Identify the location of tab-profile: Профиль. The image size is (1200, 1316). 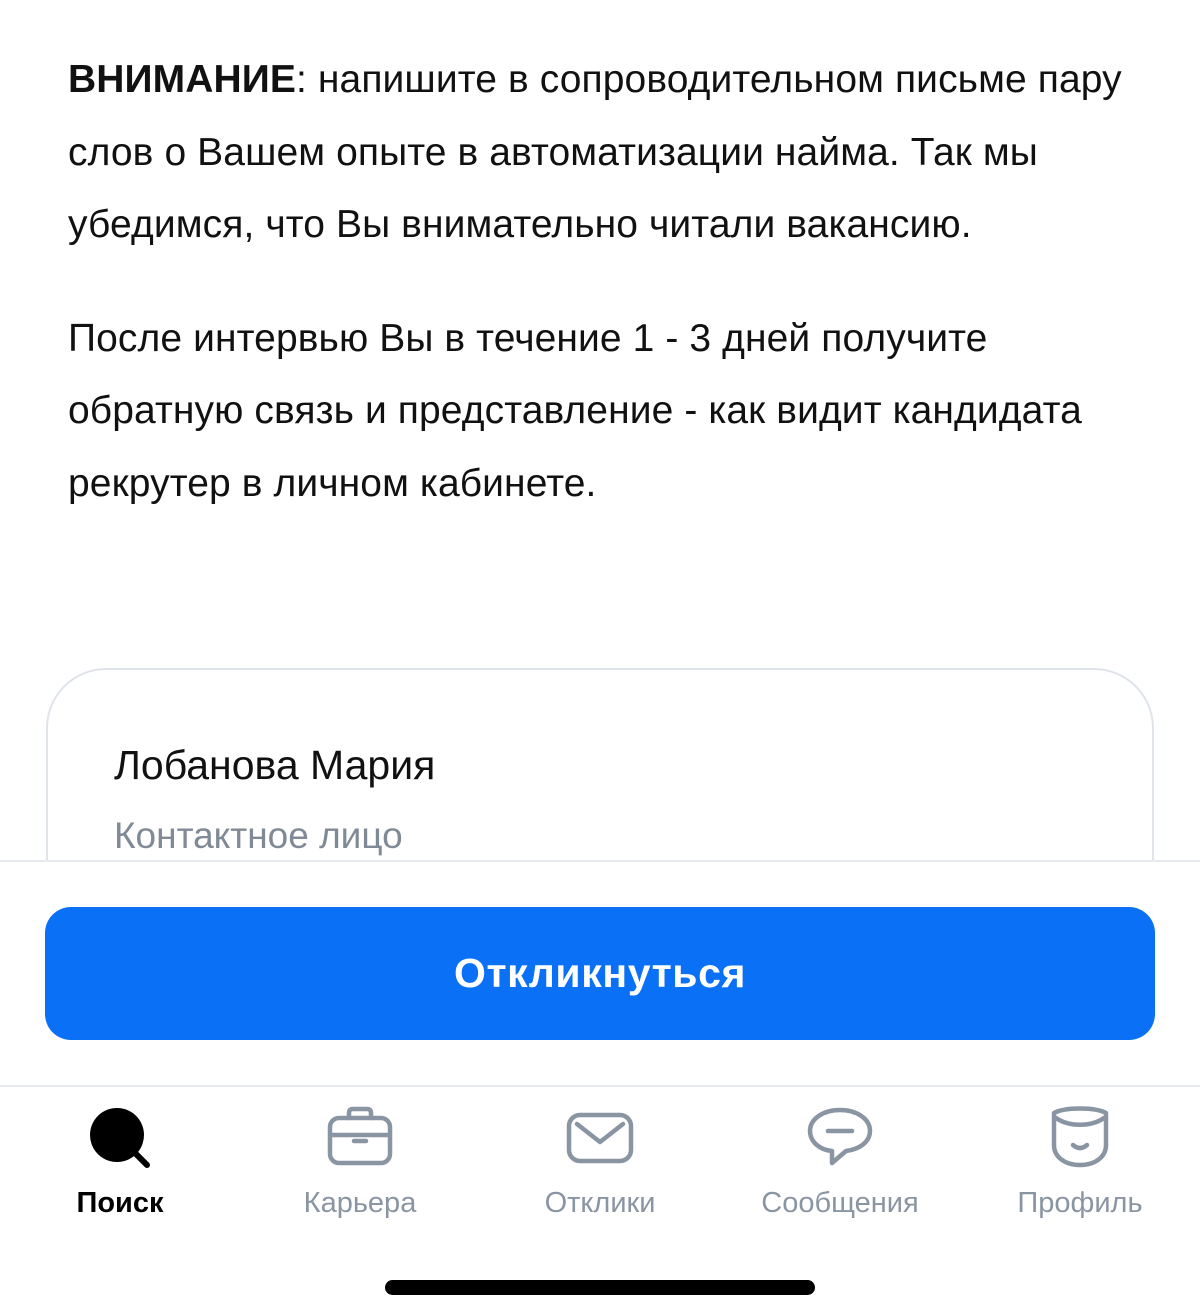
(1080, 1157).